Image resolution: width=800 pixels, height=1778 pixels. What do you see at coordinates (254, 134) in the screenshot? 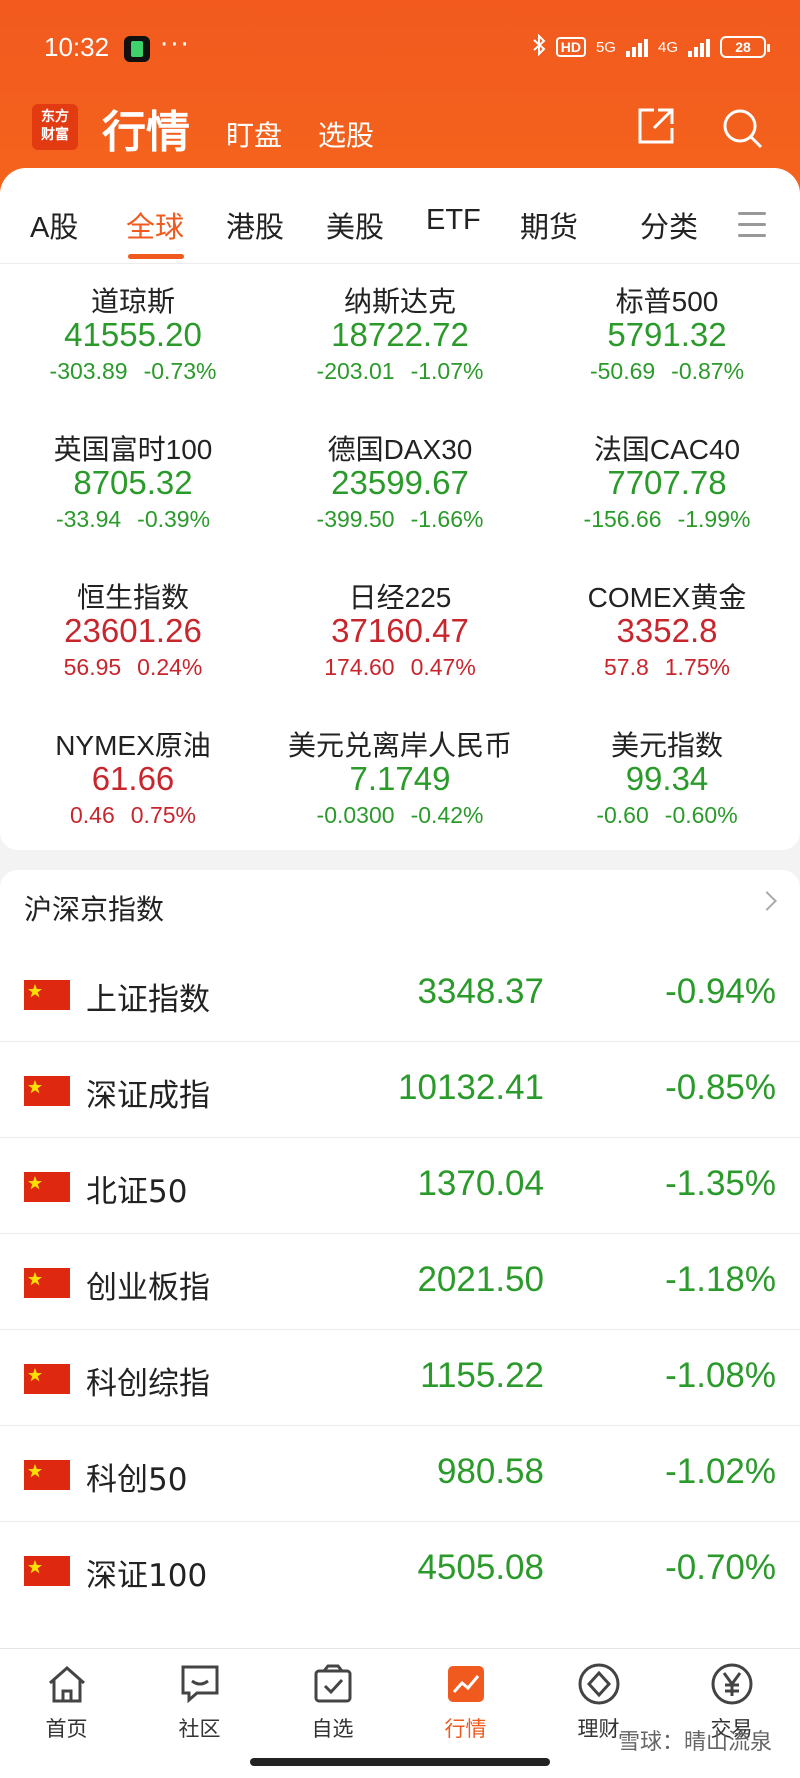
I see `watch-tab: 盯盘` at bounding box center [254, 134].